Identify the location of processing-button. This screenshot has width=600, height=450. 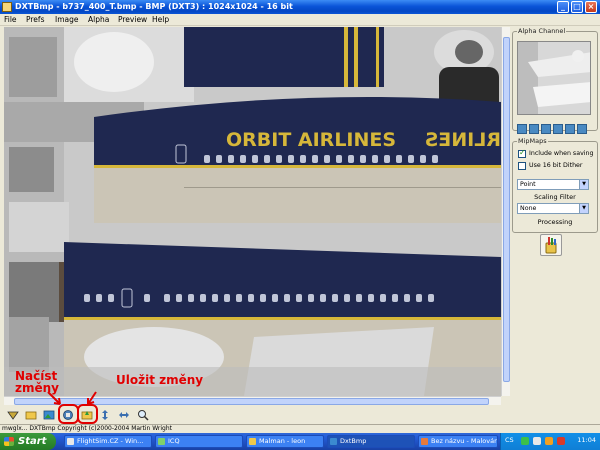
(551, 245).